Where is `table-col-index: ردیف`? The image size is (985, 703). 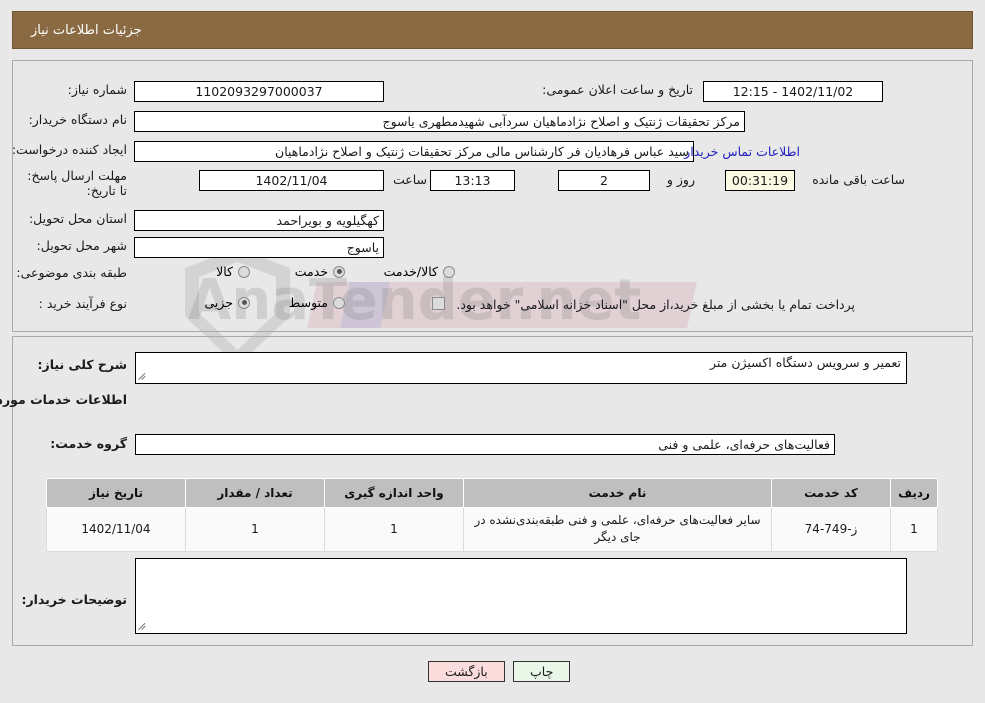 table-col-index: ردیف is located at coordinates (914, 493).